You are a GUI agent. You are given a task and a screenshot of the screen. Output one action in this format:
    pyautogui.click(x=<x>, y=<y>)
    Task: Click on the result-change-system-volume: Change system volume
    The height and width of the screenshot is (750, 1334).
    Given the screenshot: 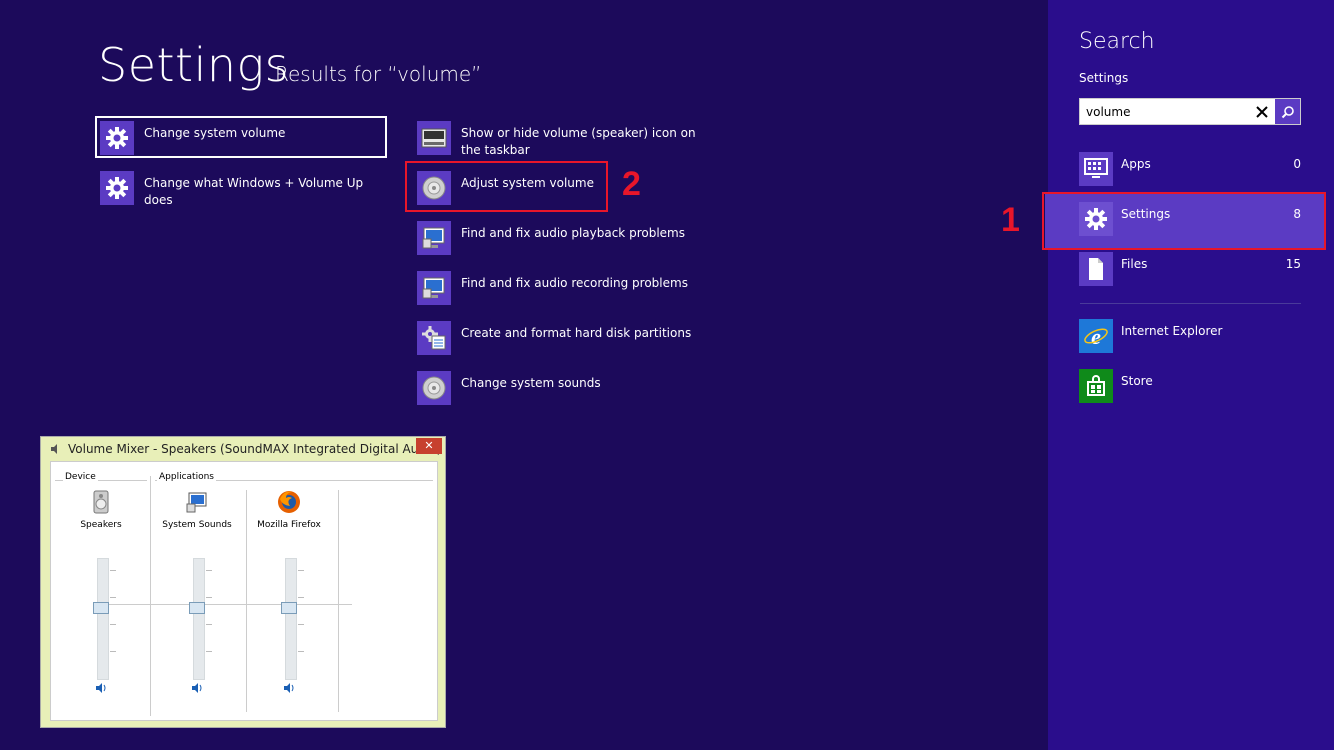 What is the action you would take?
    pyautogui.click(x=242, y=138)
    